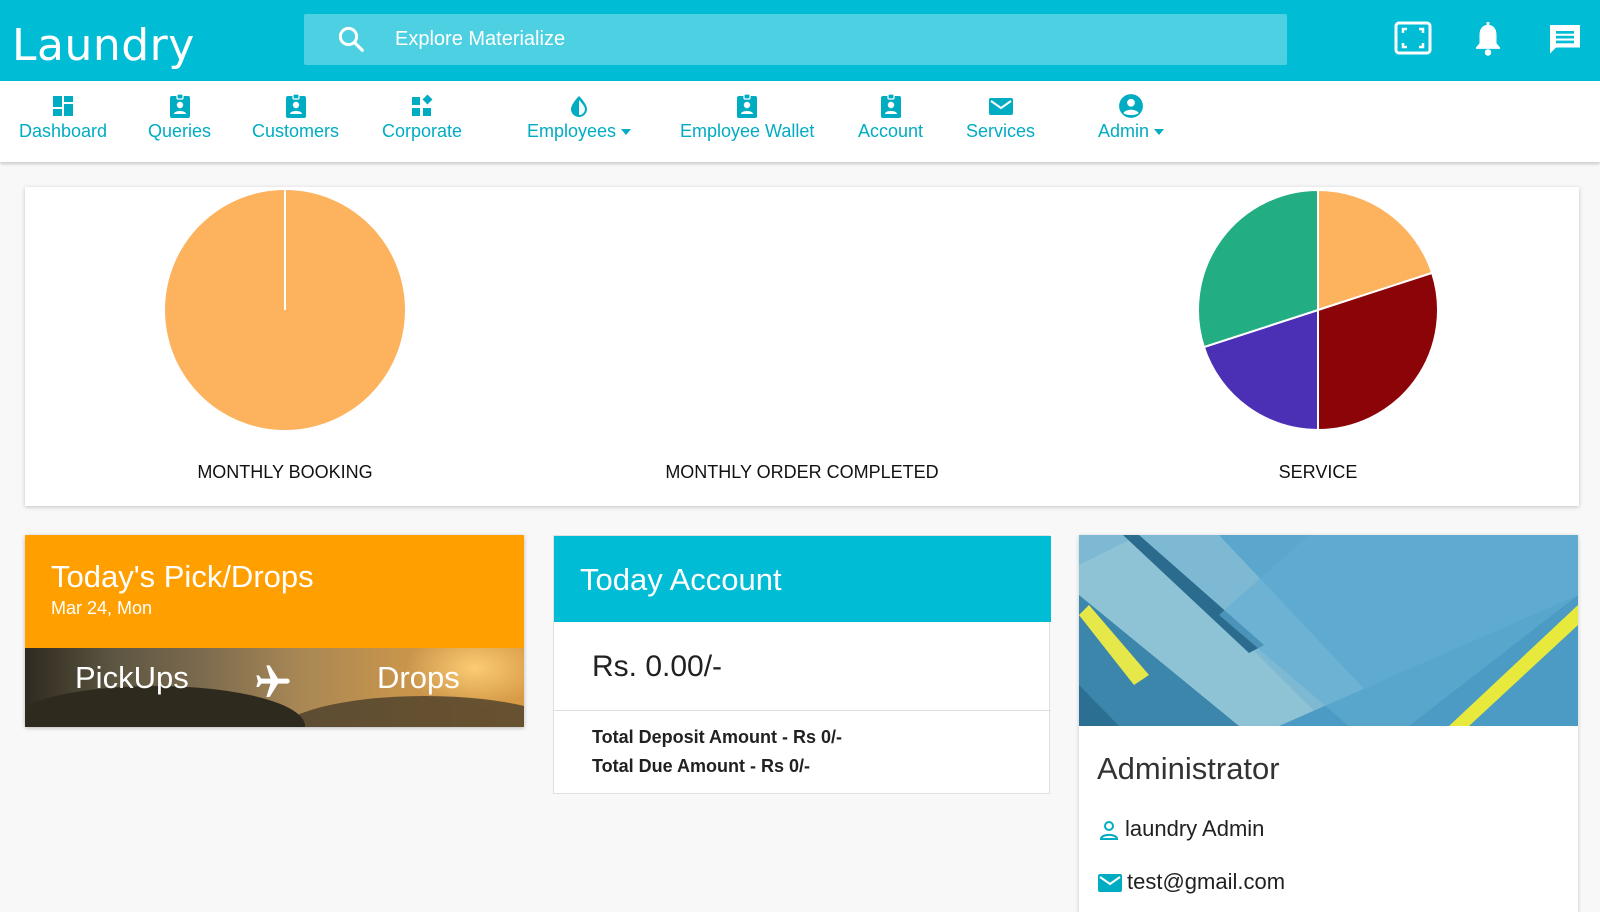 This screenshot has width=1600, height=912. I want to click on fullscreen-icon, so click(1413, 38).